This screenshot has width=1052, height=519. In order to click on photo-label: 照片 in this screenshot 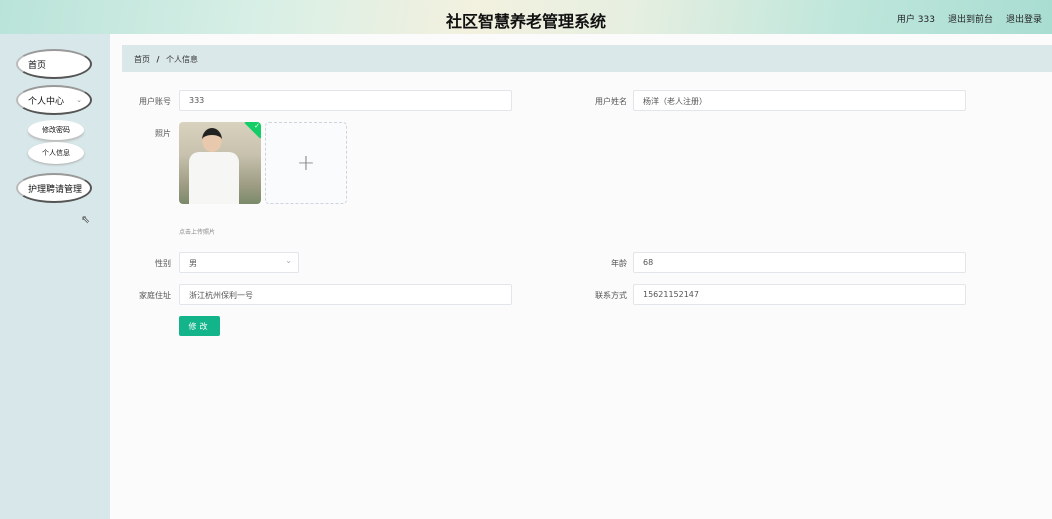, I will do `click(163, 133)`.